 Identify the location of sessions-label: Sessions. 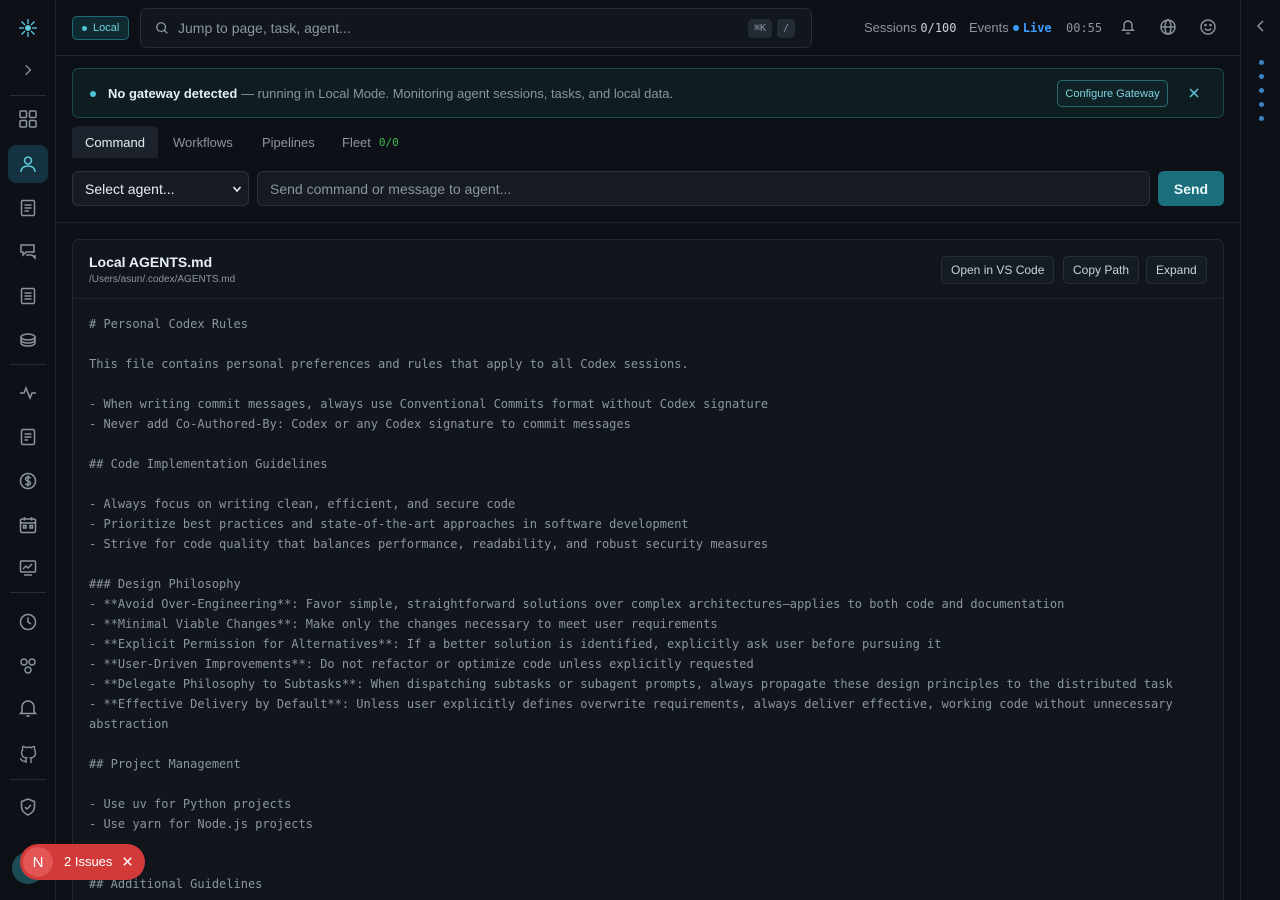
(890, 27).